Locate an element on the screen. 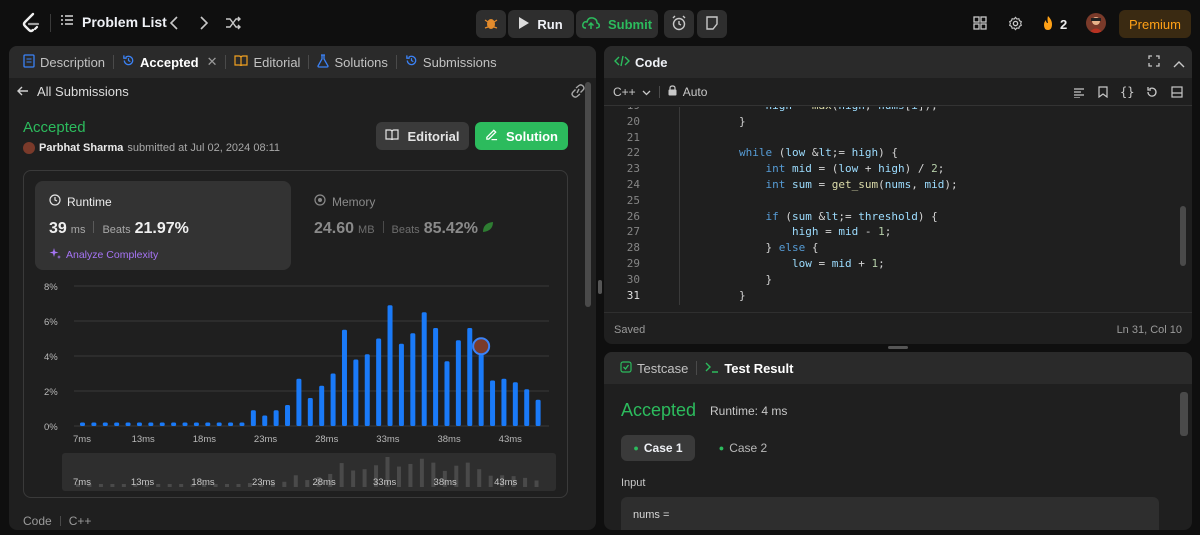  prev-problem-icon is located at coordinates (174, 23).